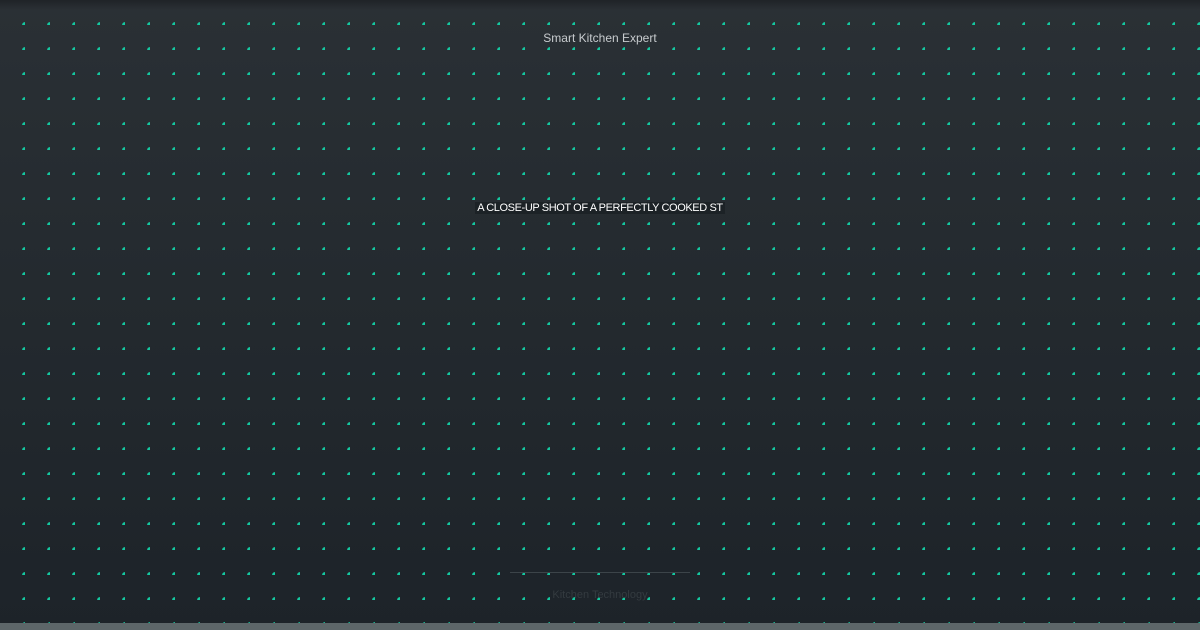  I want to click on bottom-bar, so click(600, 626).